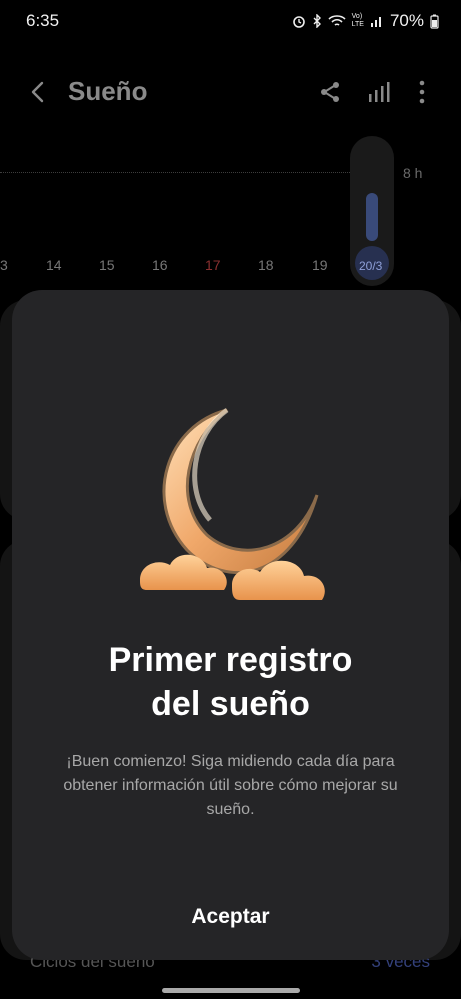  What do you see at coordinates (317, 21) in the screenshot?
I see `bluetooth-icon` at bounding box center [317, 21].